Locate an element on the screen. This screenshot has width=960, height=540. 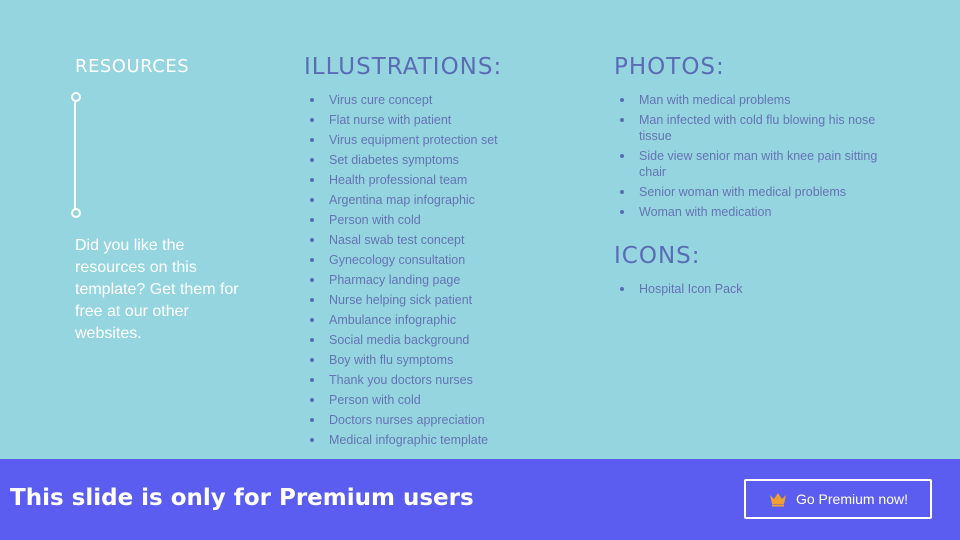
list-item: Argentina map infographic is located at coordinates (425, 200).